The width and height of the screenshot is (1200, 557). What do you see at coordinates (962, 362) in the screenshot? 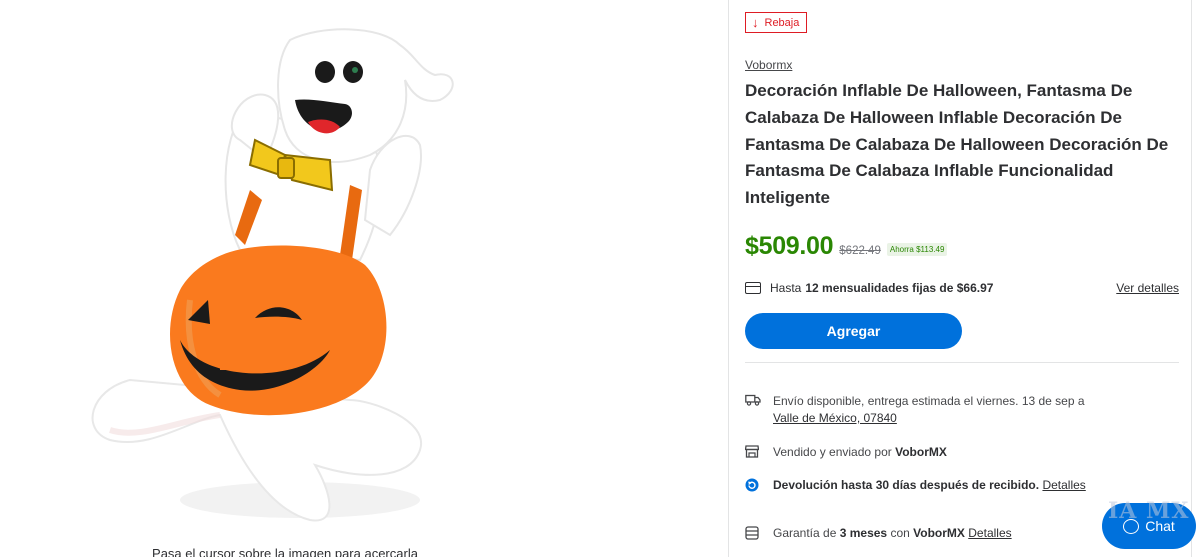
I see `divider` at bounding box center [962, 362].